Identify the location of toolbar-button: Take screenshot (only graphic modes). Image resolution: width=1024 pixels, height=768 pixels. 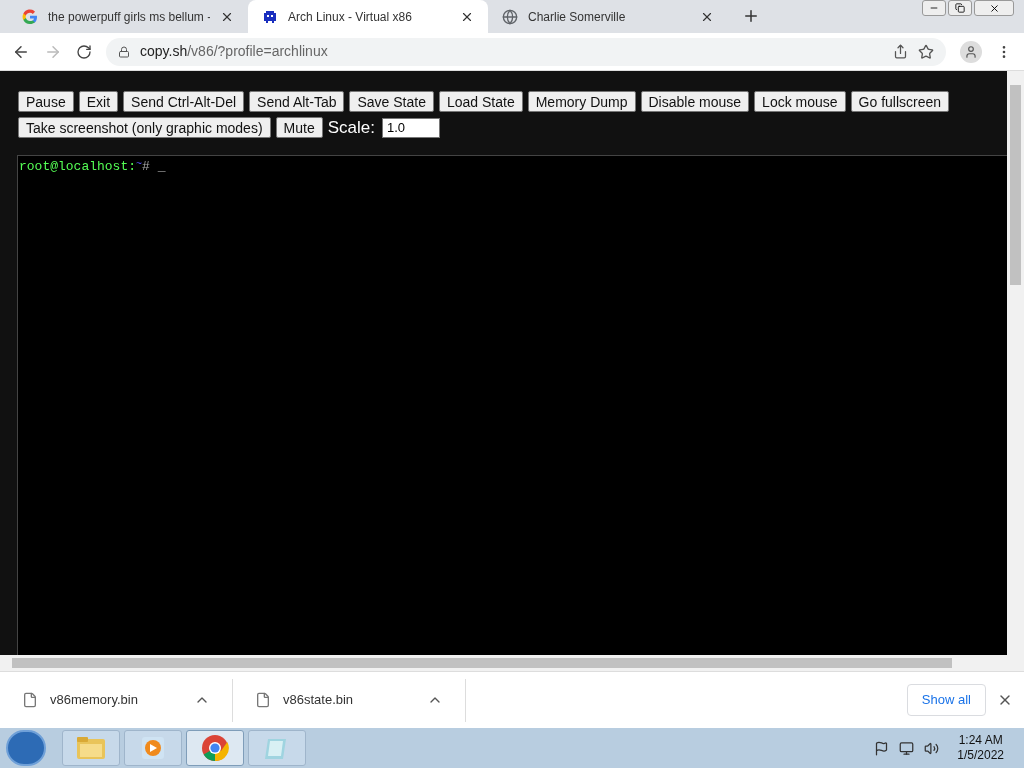
(144, 128).